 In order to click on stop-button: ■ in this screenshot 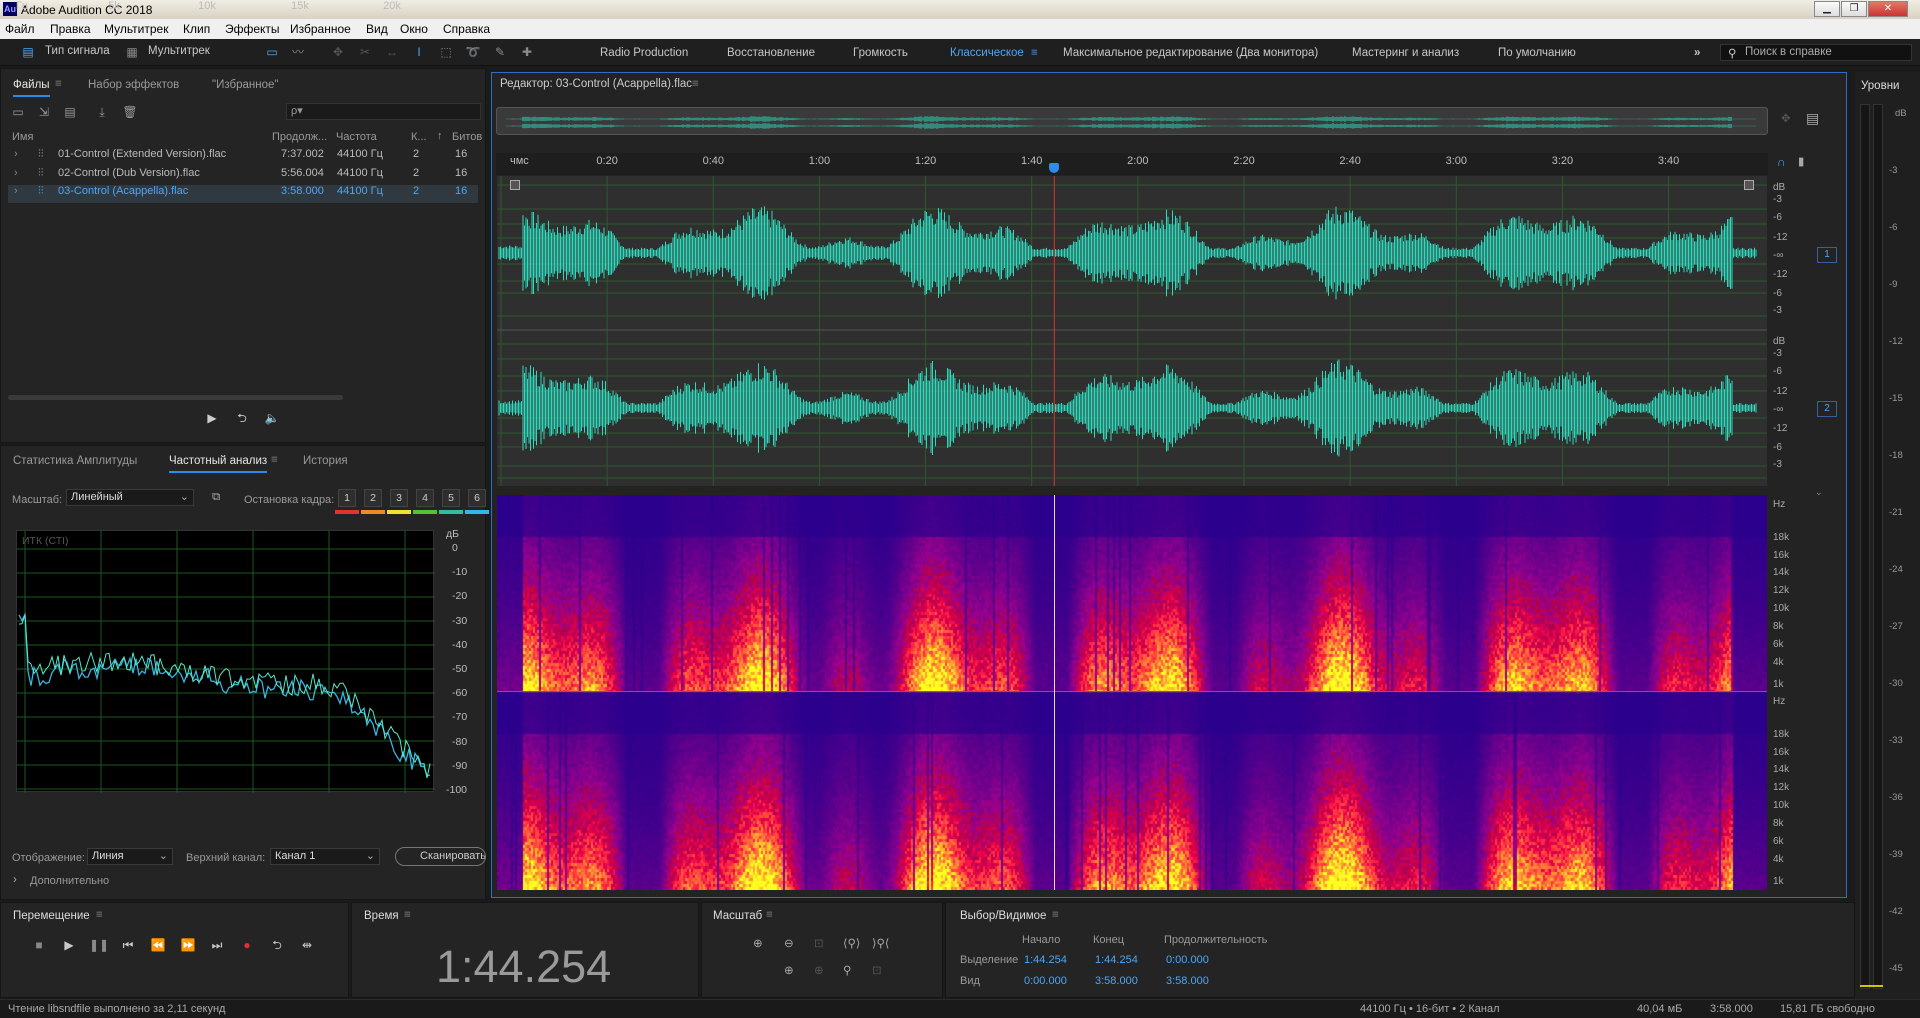, I will do `click(39, 945)`.